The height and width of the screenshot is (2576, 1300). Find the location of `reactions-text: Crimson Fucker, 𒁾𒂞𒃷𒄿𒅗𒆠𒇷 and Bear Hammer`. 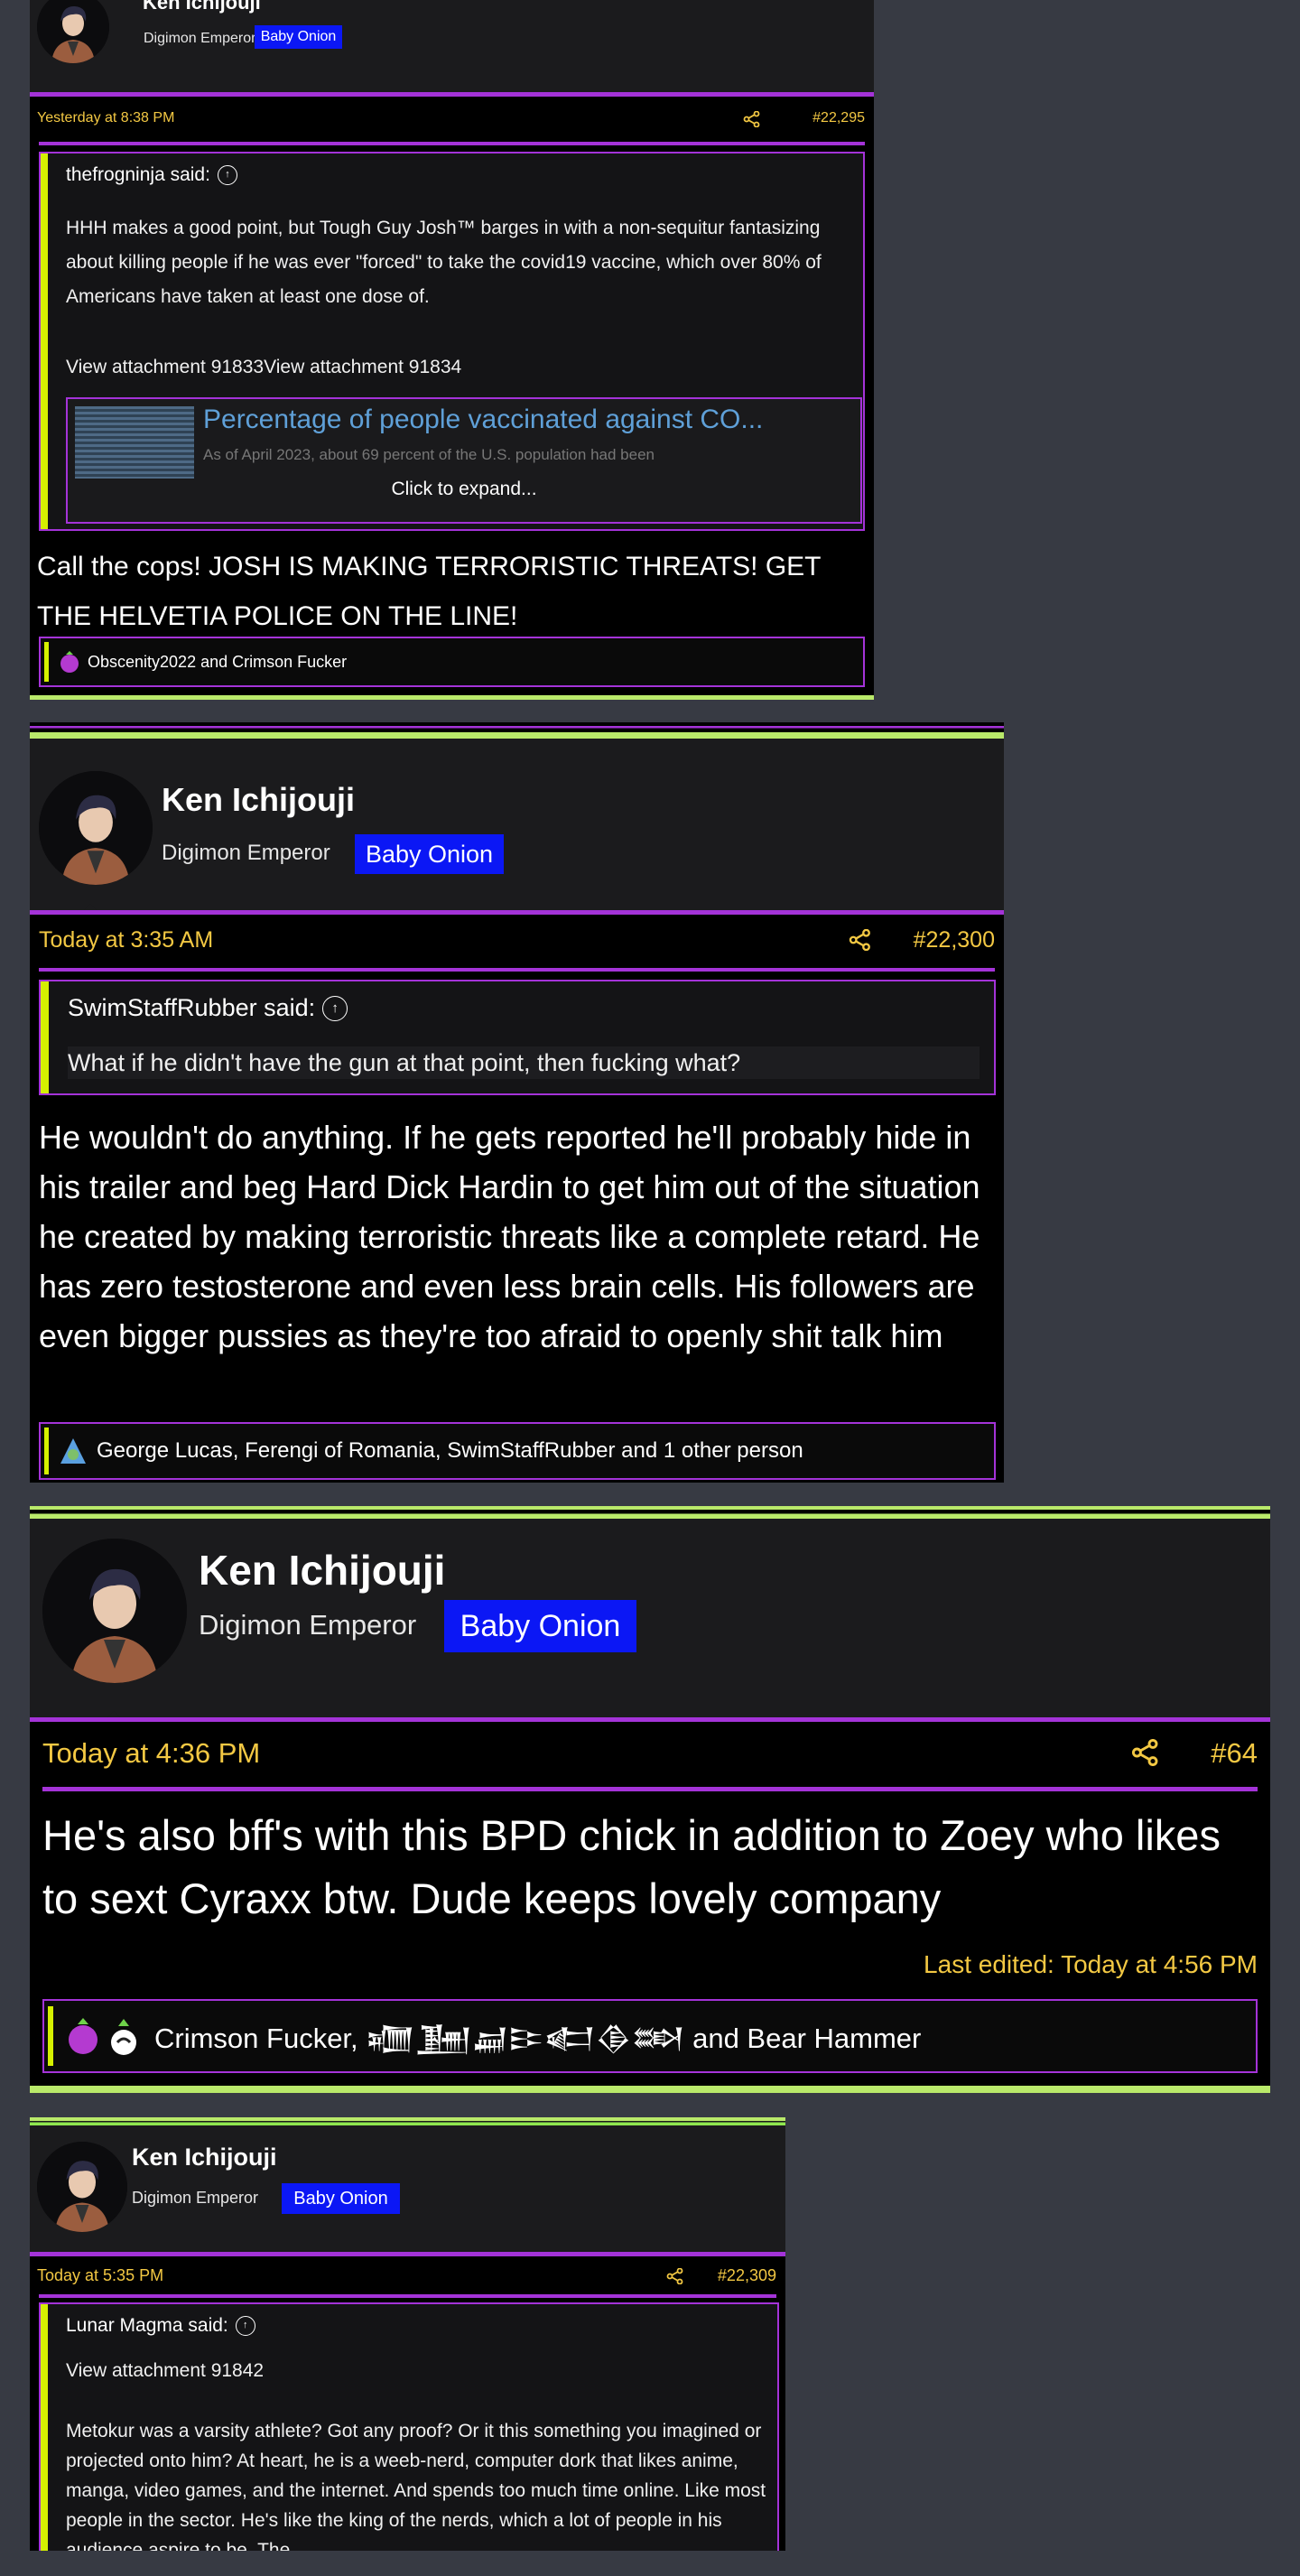

reactions-text: Crimson Fucker, 𒁾𒂞𒃷𒄿𒅗𒆠𒇷 and Bear Hammer is located at coordinates (538, 2036).